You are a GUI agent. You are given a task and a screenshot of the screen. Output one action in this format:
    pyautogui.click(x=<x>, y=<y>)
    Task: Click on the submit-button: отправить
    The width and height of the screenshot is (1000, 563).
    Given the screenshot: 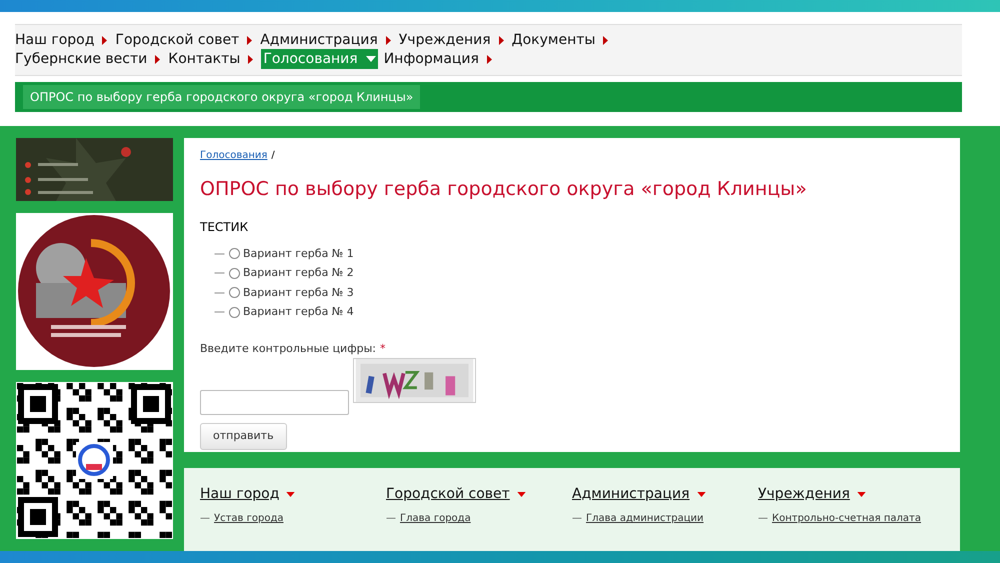 What is the action you would take?
    pyautogui.click(x=243, y=436)
    